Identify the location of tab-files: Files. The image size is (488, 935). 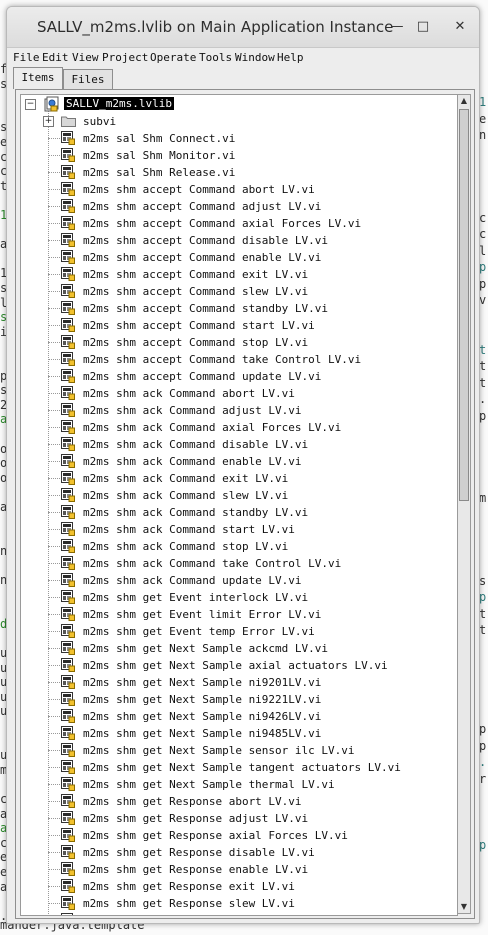
(88, 79).